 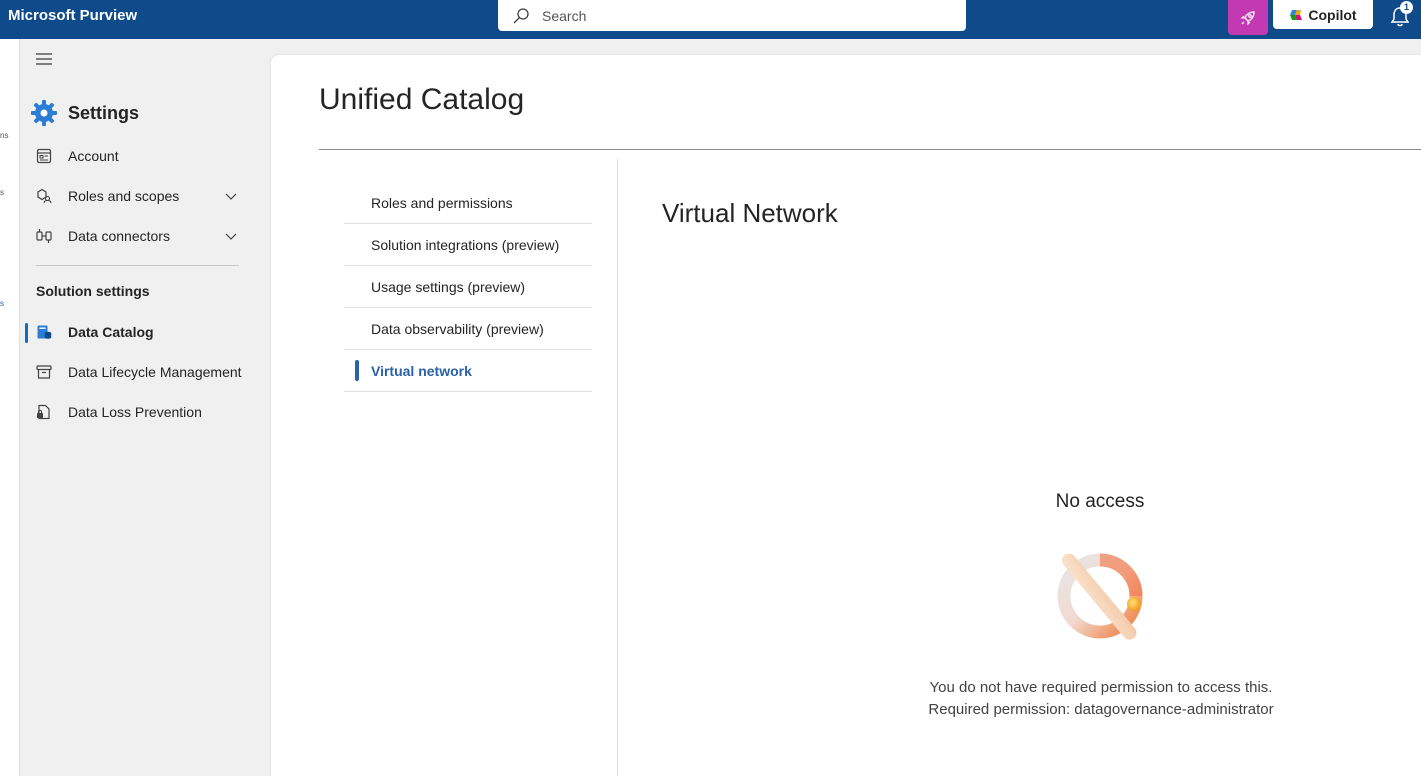 What do you see at coordinates (617, 467) in the screenshot?
I see `vertical-divider` at bounding box center [617, 467].